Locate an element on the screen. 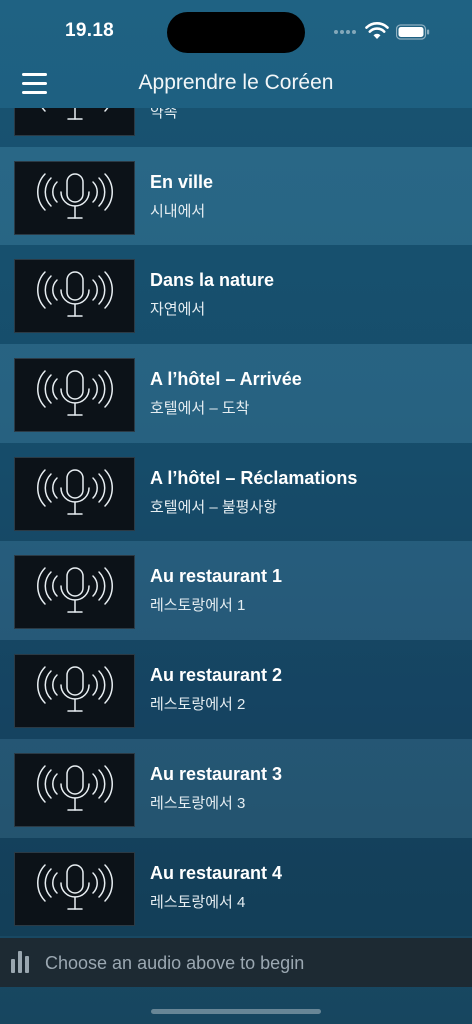 This screenshot has width=472, height=1024. lesson-subtitle: 호텔에서 – 도착 is located at coordinates (200, 409).